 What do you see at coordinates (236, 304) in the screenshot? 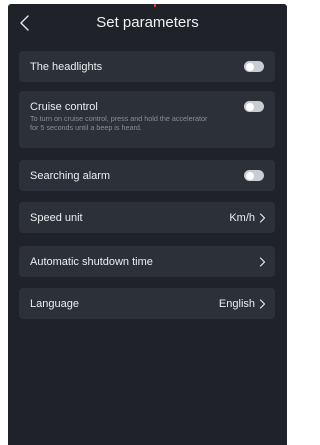
I see `language-value: English` at bounding box center [236, 304].